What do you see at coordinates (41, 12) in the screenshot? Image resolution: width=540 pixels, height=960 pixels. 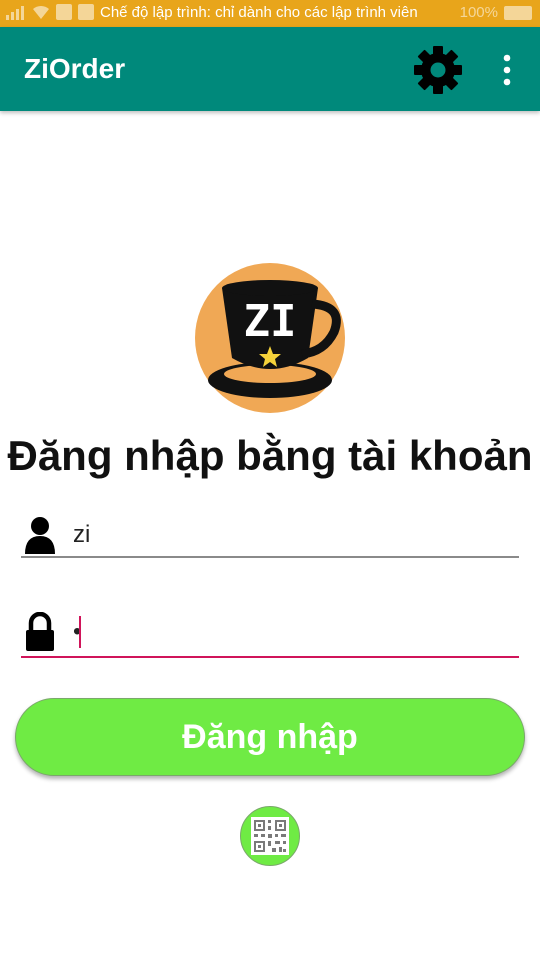 I see `wifi-icon` at bounding box center [41, 12].